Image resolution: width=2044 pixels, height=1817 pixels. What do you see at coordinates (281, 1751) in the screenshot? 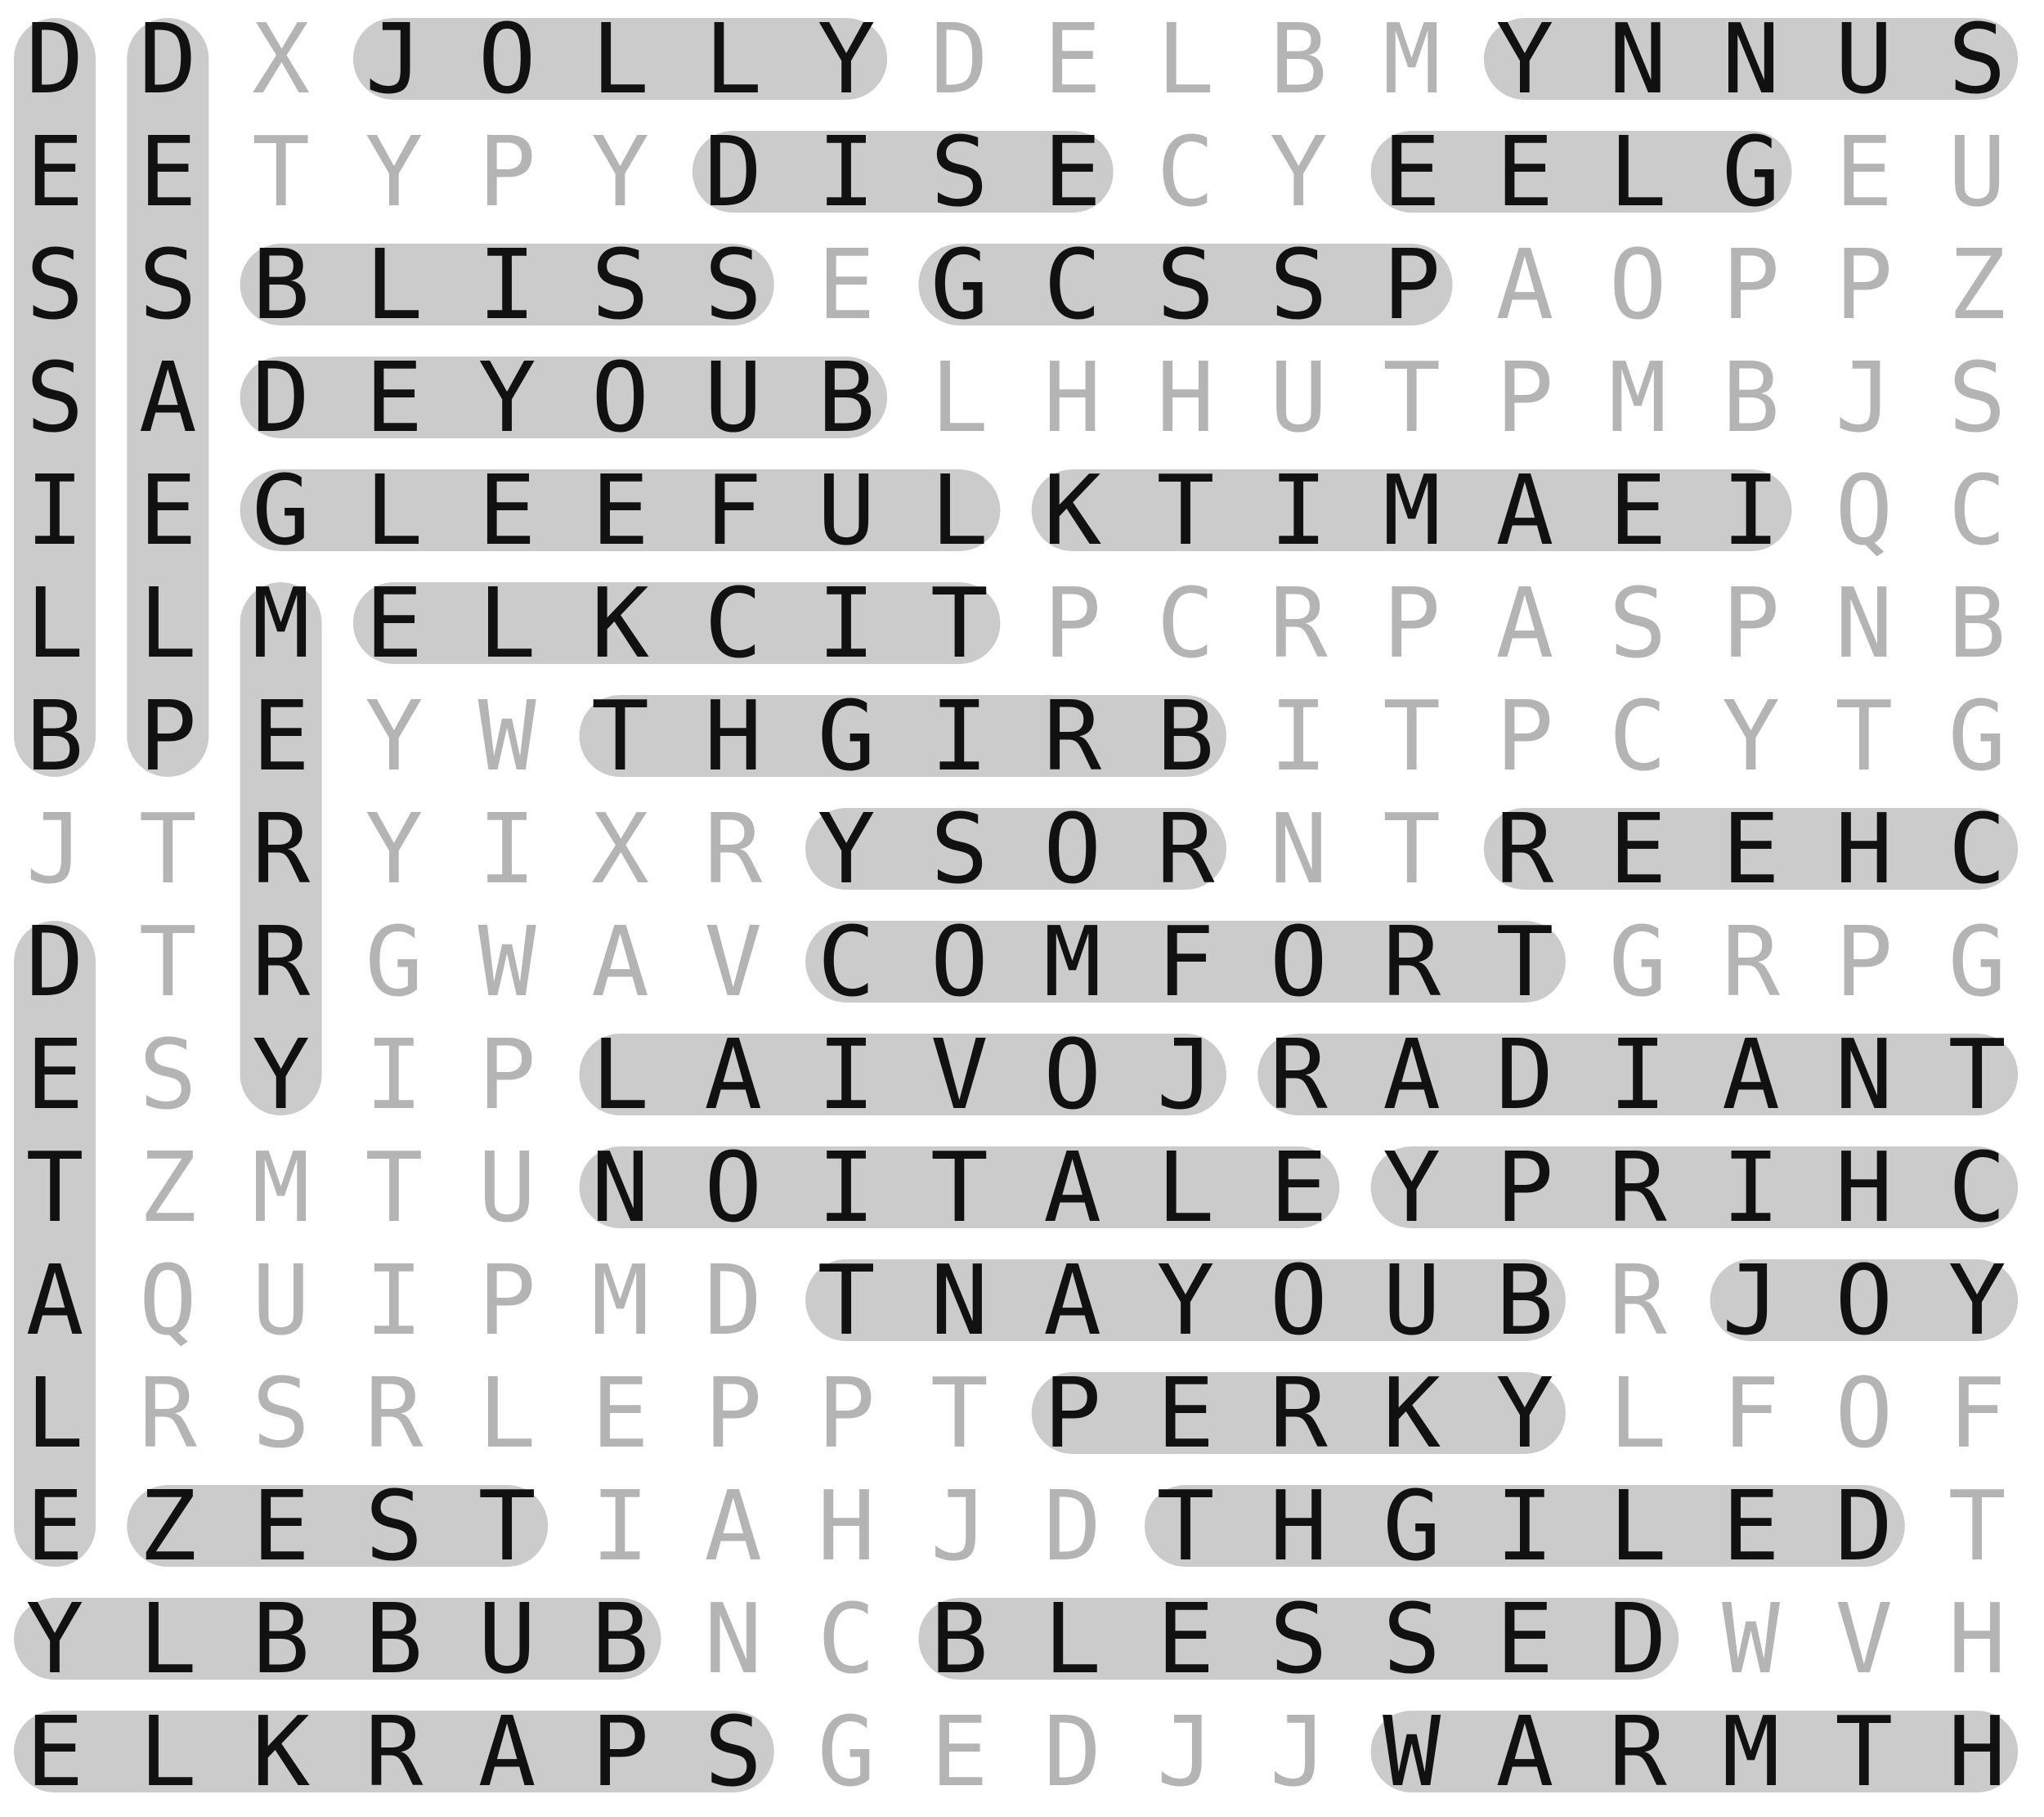
I see `grid-letter: K` at bounding box center [281, 1751].